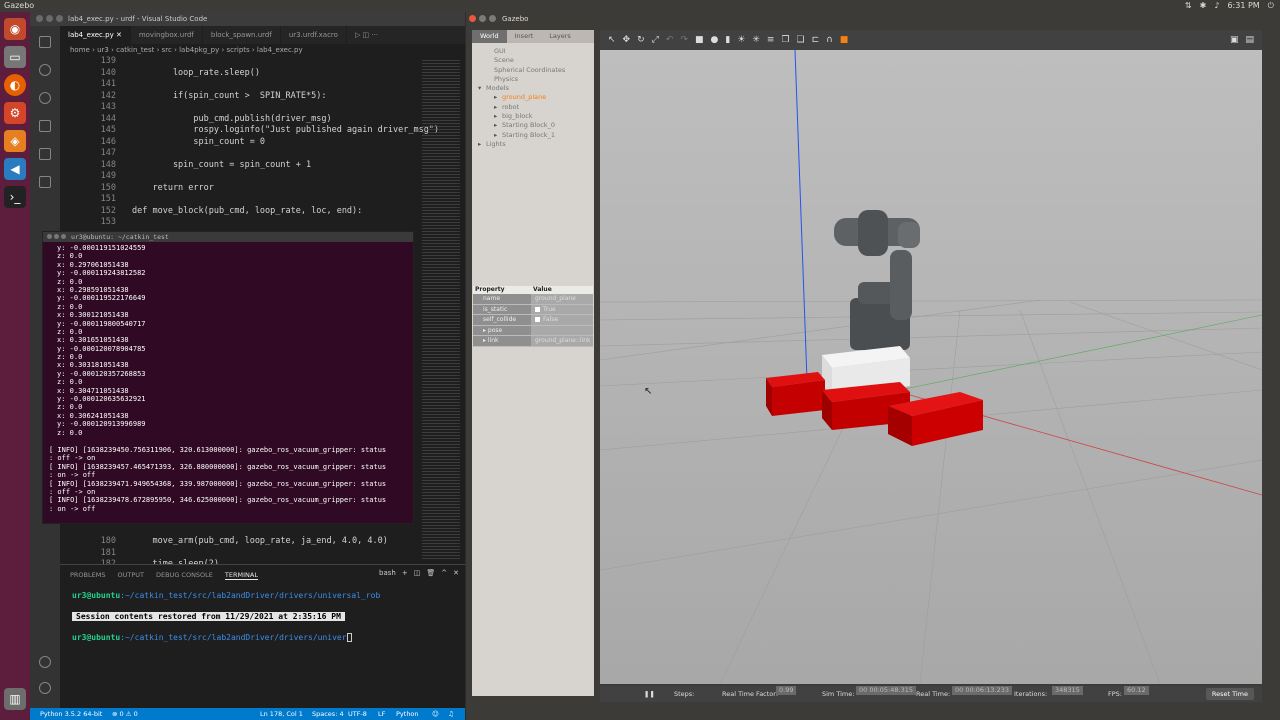 This screenshot has width=1280, height=720. I want to click on undo-icon: ↶, so click(670, 40).